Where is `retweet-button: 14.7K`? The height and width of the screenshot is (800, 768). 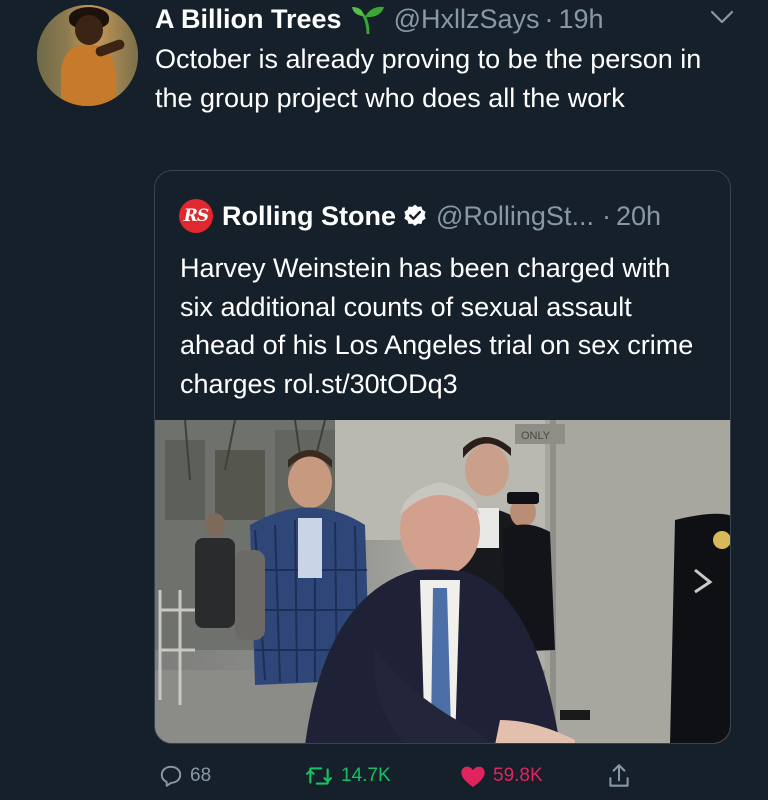
retweet-button: 14.7K is located at coordinates (347, 776).